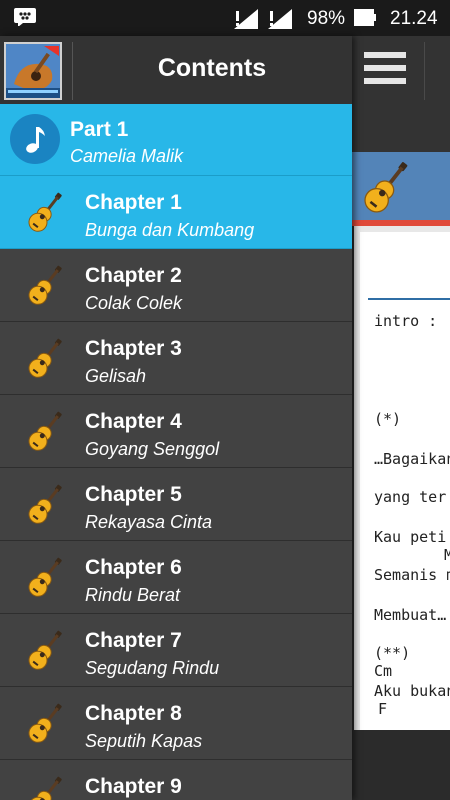 This screenshot has height=800, width=450. What do you see at coordinates (447, 555) in the screenshot?
I see `lyric-line: M` at bounding box center [447, 555].